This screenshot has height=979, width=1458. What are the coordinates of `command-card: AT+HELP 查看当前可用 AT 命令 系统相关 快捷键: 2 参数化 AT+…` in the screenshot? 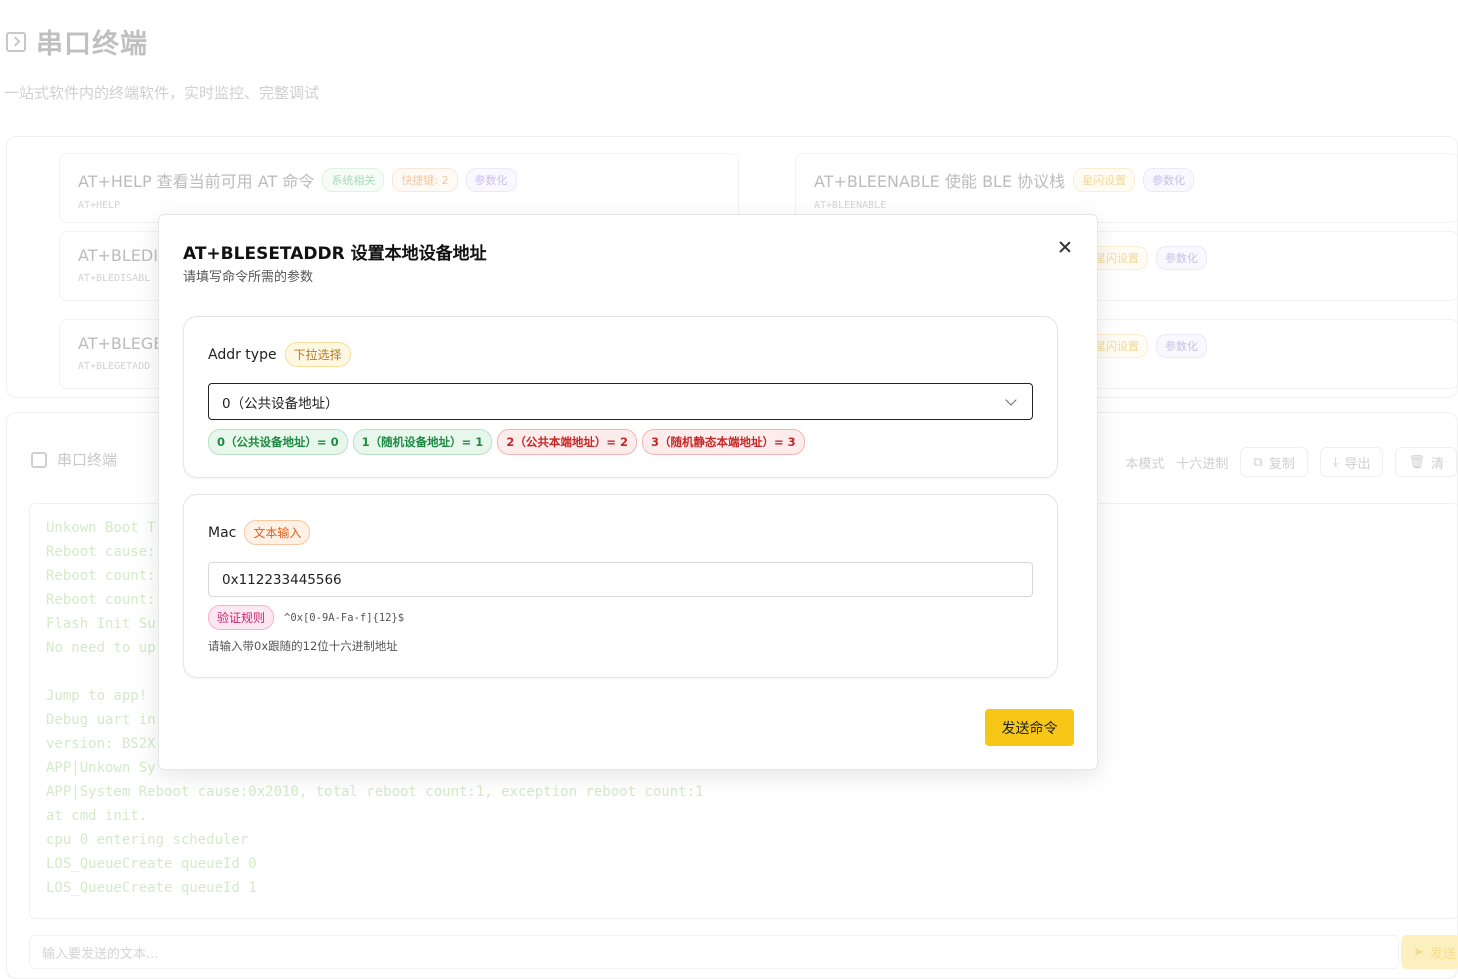 It's located at (399, 188).